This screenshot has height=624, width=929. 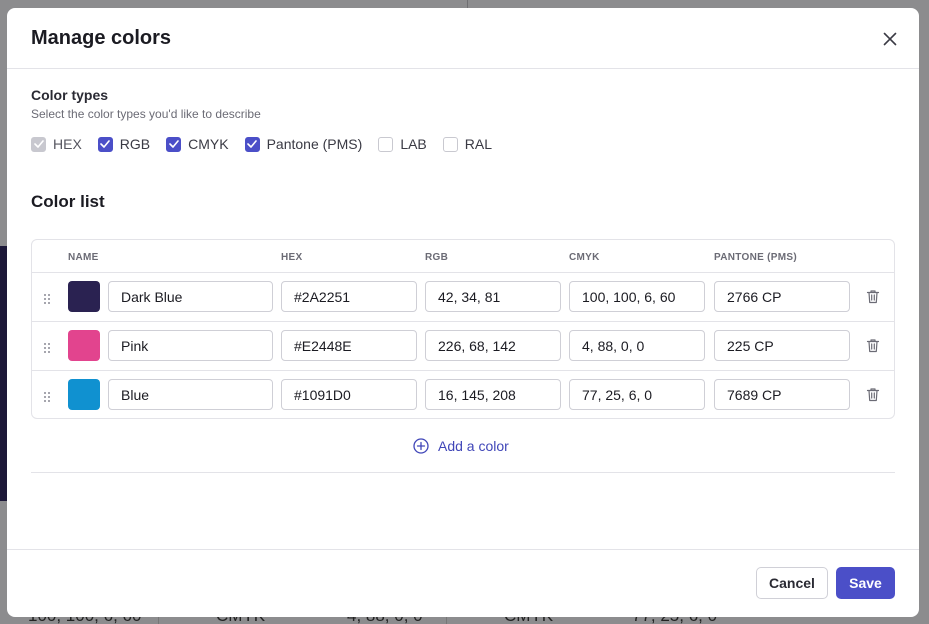 What do you see at coordinates (755, 257) in the screenshot?
I see `header-pantone: PANTONE (PMS)` at bounding box center [755, 257].